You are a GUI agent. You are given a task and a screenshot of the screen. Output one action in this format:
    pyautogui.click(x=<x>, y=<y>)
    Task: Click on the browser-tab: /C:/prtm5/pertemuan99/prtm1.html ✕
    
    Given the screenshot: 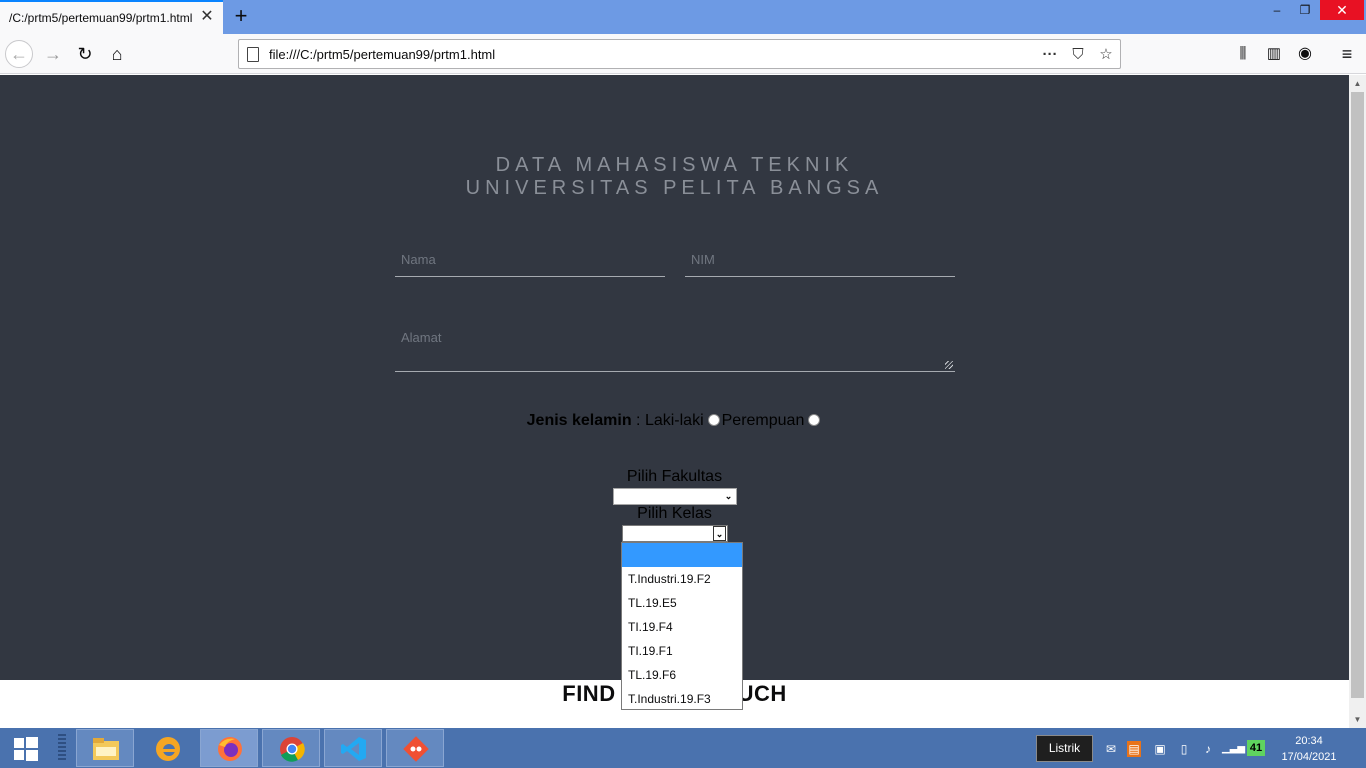 What is the action you would take?
    pyautogui.click(x=111, y=17)
    